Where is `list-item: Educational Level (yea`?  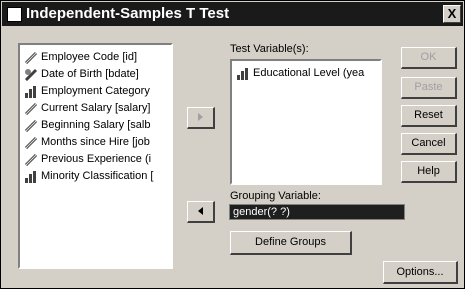 list-item: Educational Level (yea is located at coordinates (300, 73).